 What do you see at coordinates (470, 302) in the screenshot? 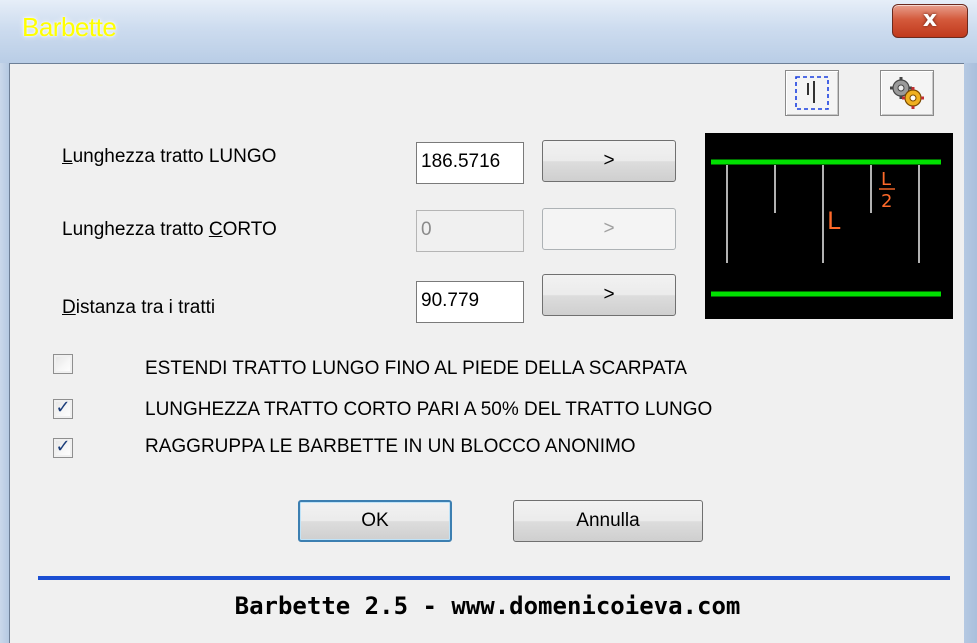
I see `stroke-spacing-input: 90.779` at bounding box center [470, 302].